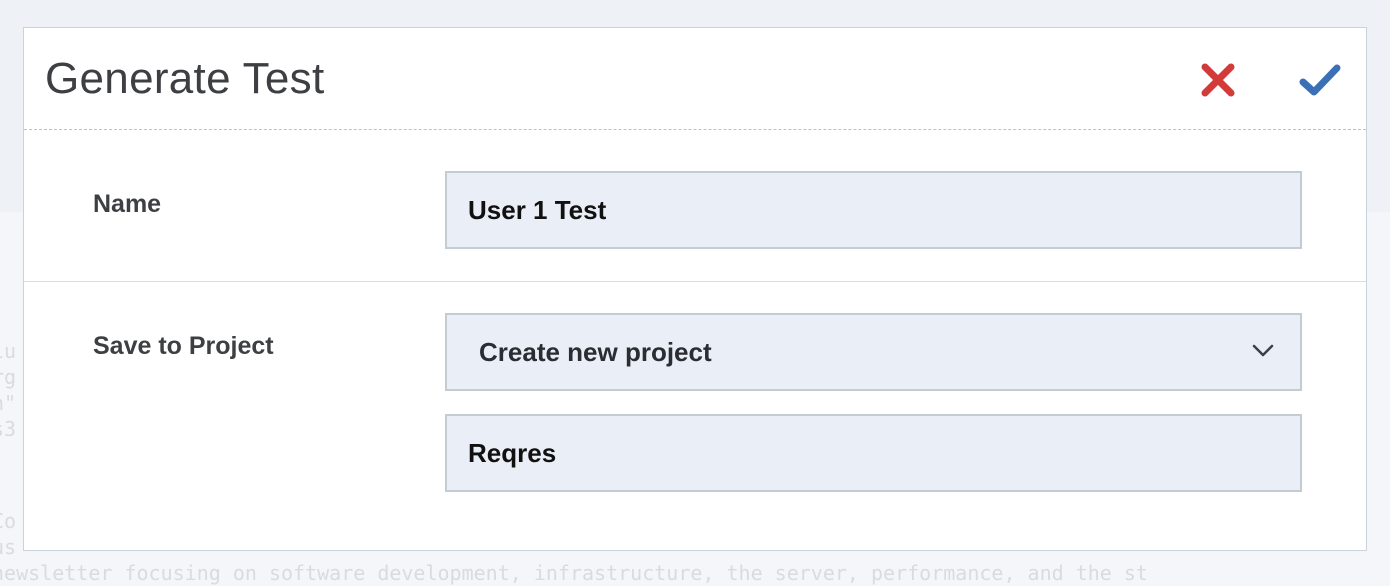 The width and height of the screenshot is (1390, 586). I want to click on name-input, so click(873, 210).